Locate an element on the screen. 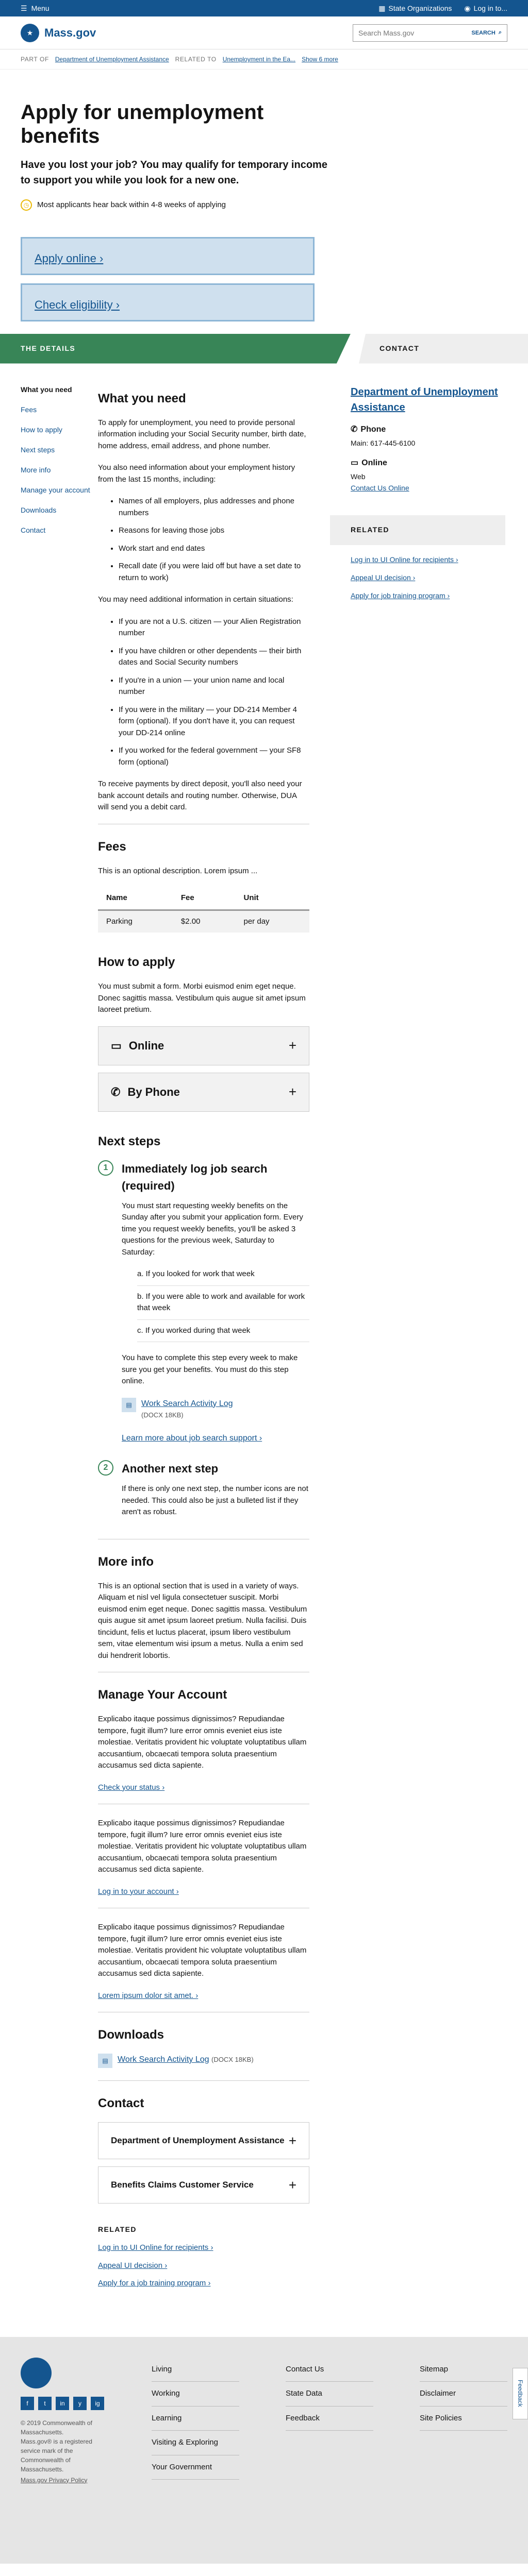 Image resolution: width=528 pixels, height=2576 pixels. seal-icon: ★ is located at coordinates (30, 32).